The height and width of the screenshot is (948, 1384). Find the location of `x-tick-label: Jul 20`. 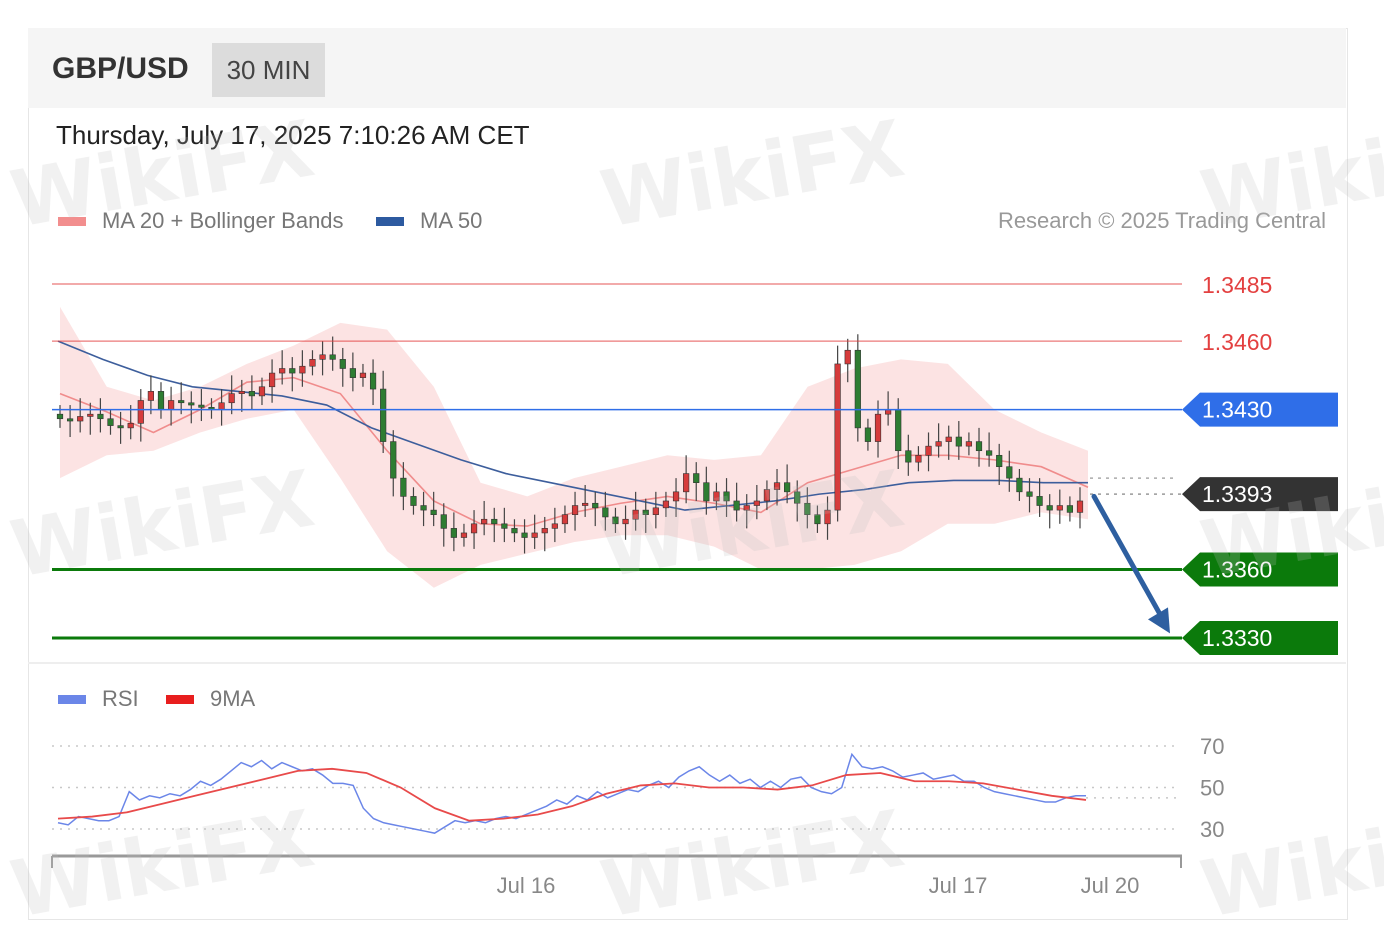

x-tick-label: Jul 20 is located at coordinates (1110, 885).